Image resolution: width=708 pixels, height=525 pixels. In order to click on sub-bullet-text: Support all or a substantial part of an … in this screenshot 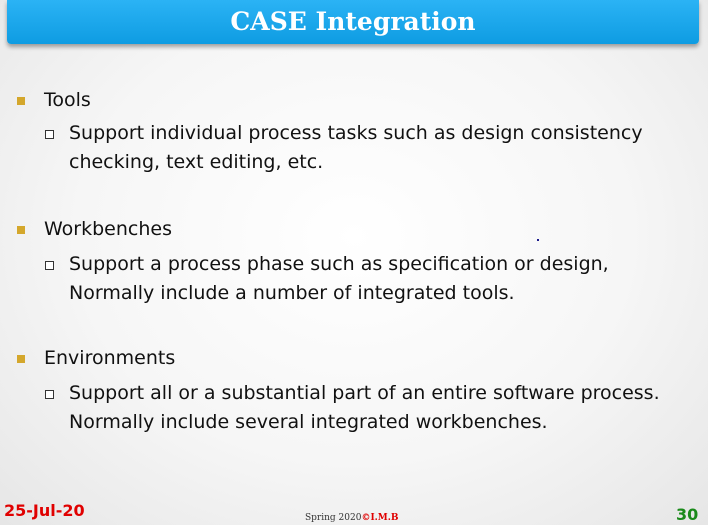, I will do `click(364, 408)`.